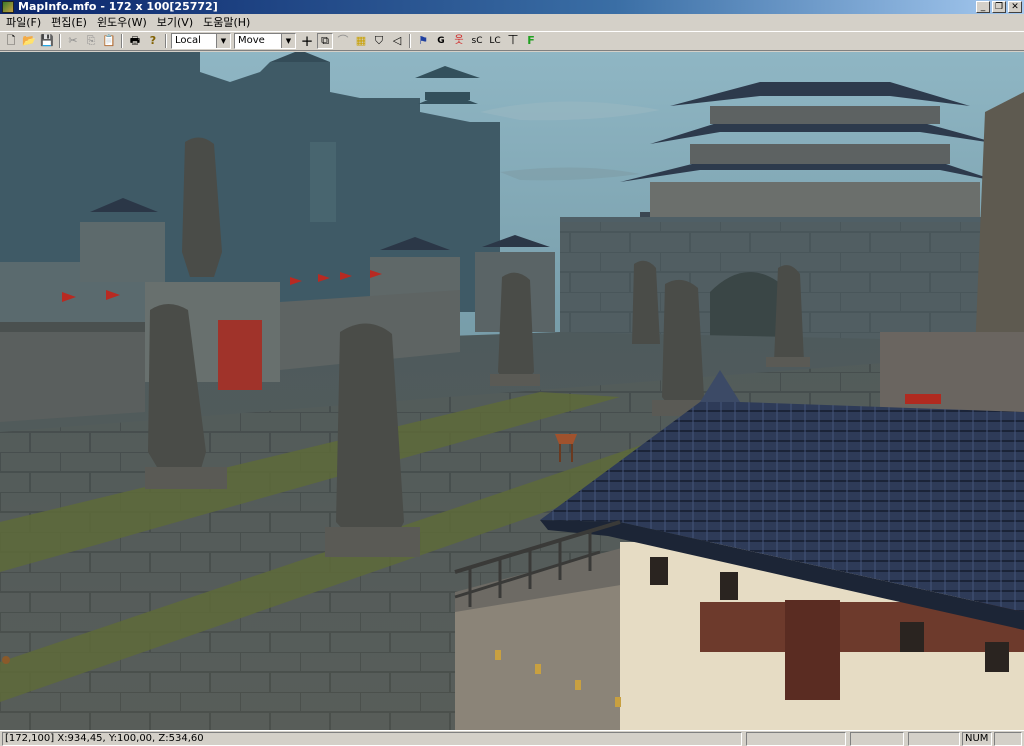  Describe the element at coordinates (512, 7) in the screenshot. I see `title-bar: MapInfo.mfo - 172 x 100[25772] _ ❐ ✕` at that location.